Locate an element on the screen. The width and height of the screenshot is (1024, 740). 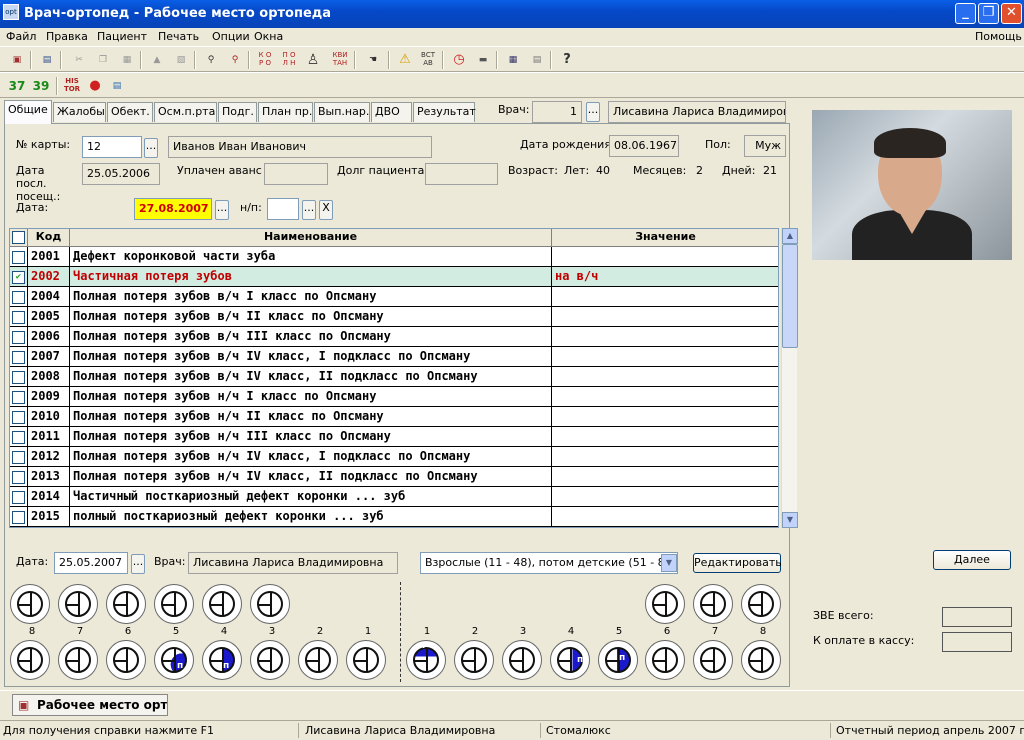
notes-icon: ▤ is located at coordinates (117, 86).